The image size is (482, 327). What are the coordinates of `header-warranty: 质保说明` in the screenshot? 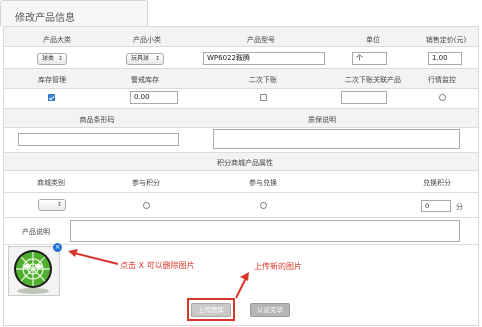 It's located at (322, 120).